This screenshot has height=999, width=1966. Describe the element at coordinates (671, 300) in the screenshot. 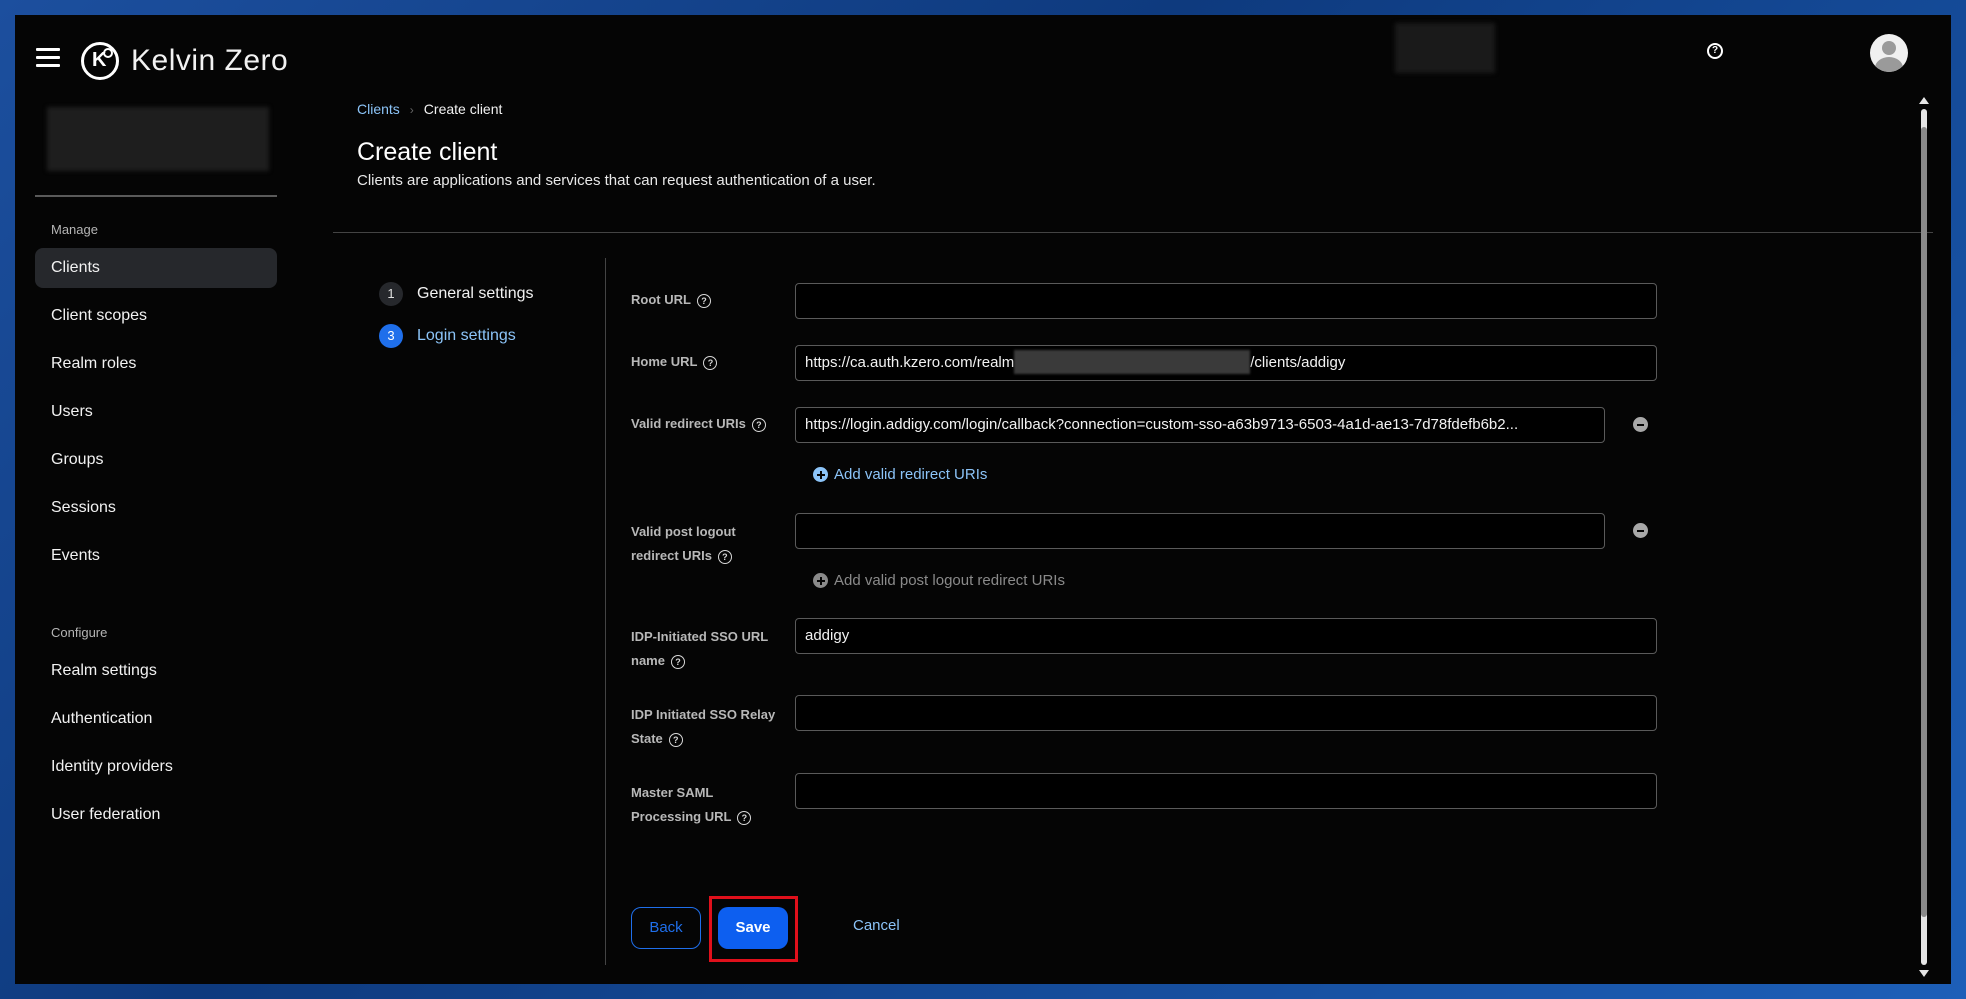

I see `root-url-label: Root URL?` at that location.